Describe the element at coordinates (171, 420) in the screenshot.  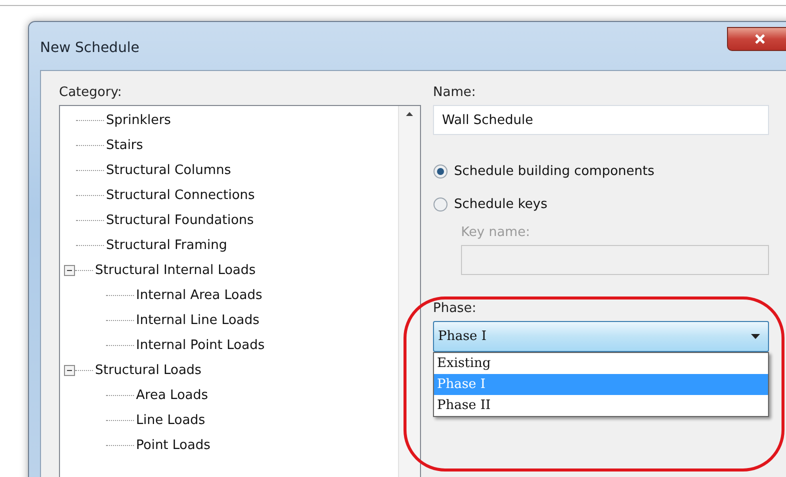
I see `tree-item: Line Loads` at that location.